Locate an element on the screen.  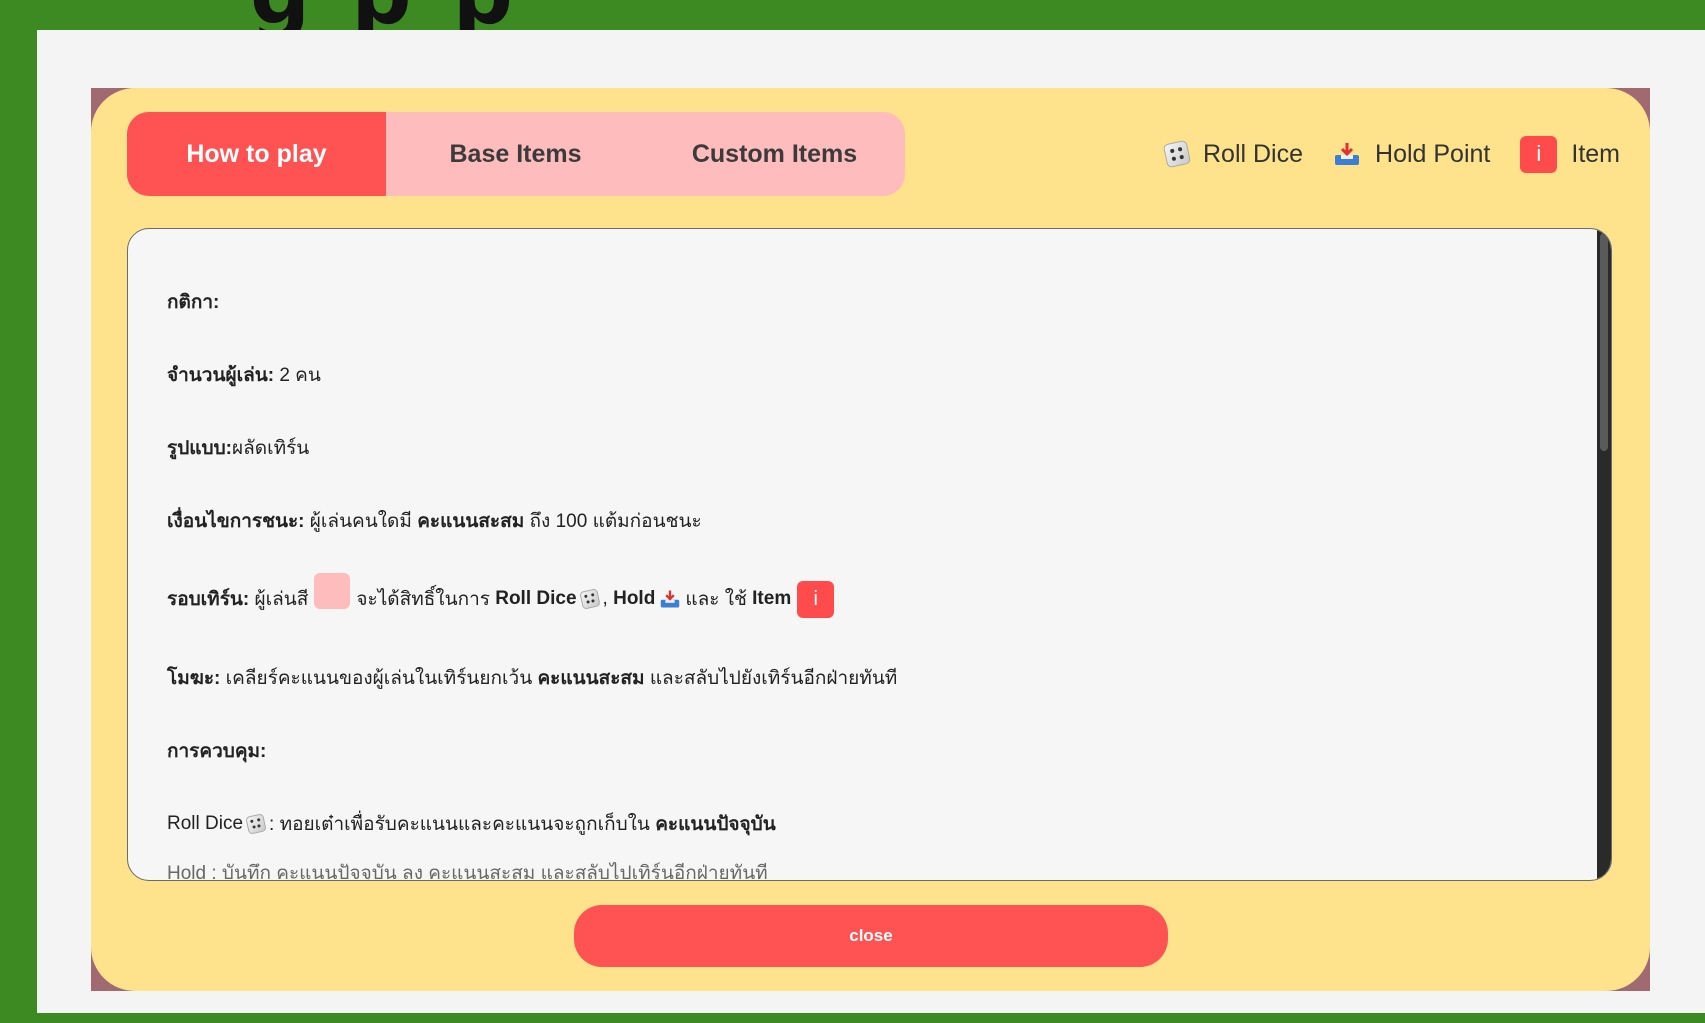
rule-label: รูปแบบ: is located at coordinates (199, 448).